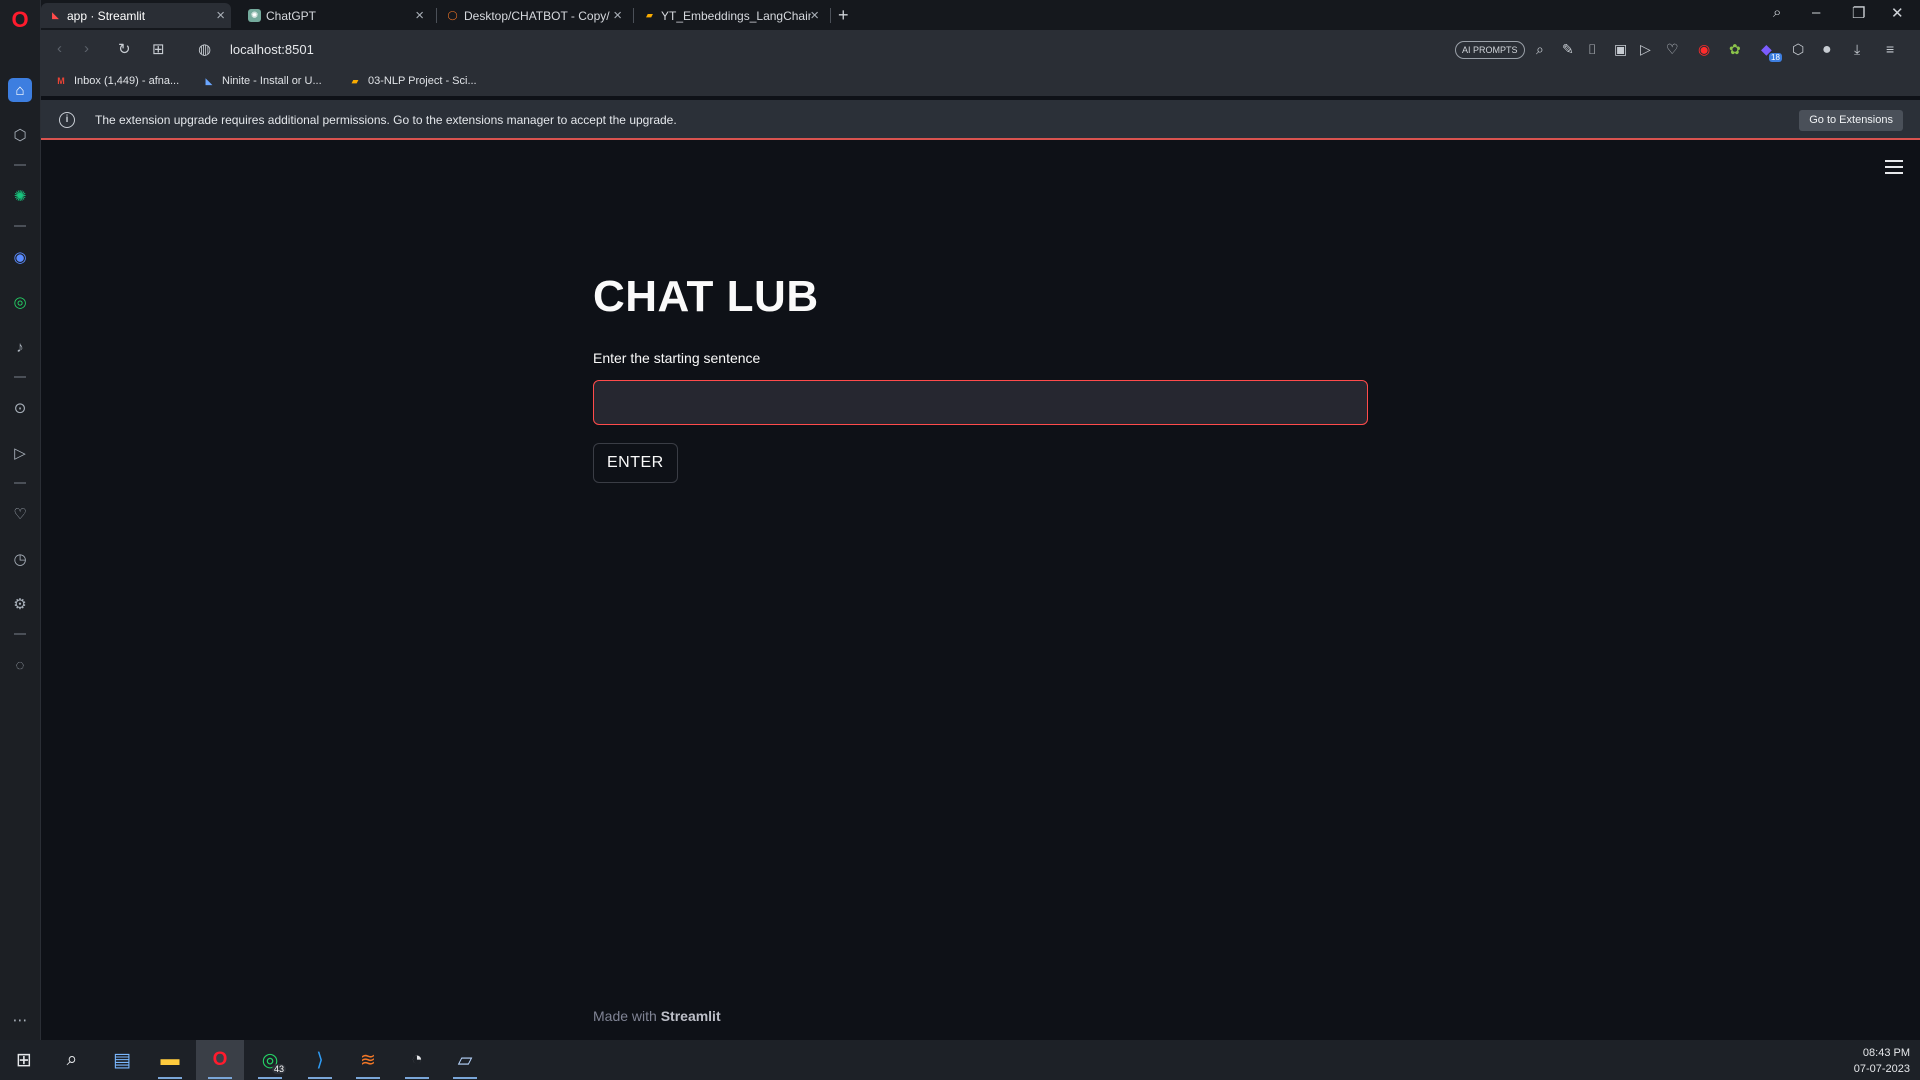  What do you see at coordinates (124, 49) in the screenshot?
I see `reload-icon: ↻` at bounding box center [124, 49].